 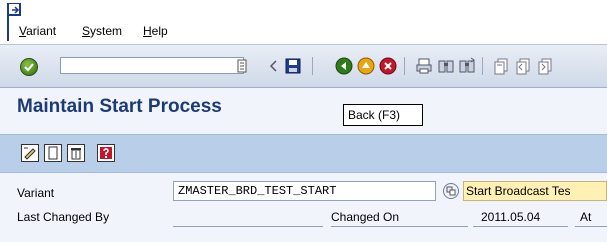 What do you see at coordinates (424, 66) in the screenshot?
I see `print-icon` at bounding box center [424, 66].